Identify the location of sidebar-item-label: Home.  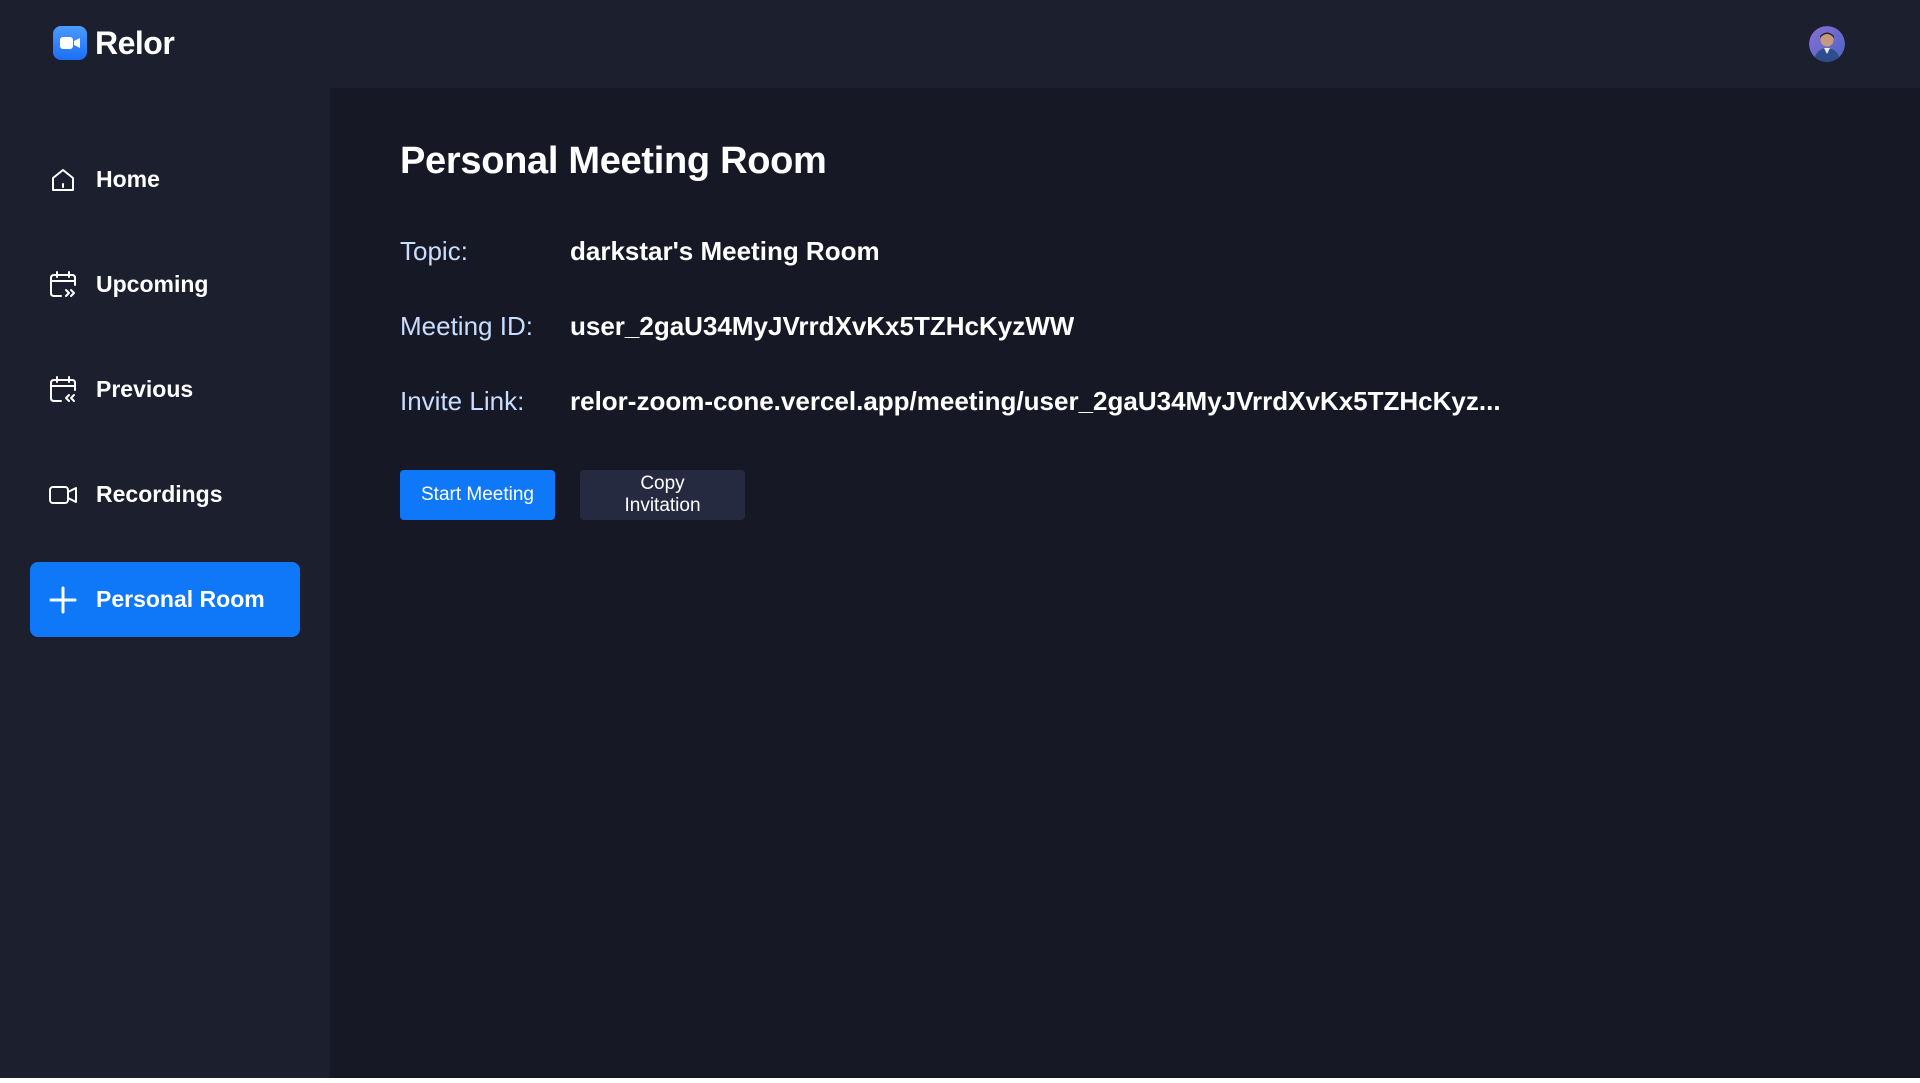
(128, 179).